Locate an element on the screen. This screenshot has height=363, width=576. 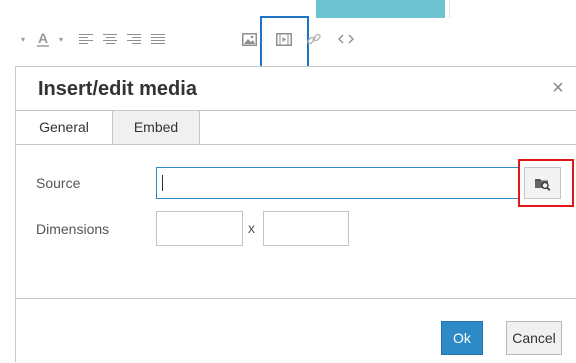
image-button is located at coordinates (249, 39).